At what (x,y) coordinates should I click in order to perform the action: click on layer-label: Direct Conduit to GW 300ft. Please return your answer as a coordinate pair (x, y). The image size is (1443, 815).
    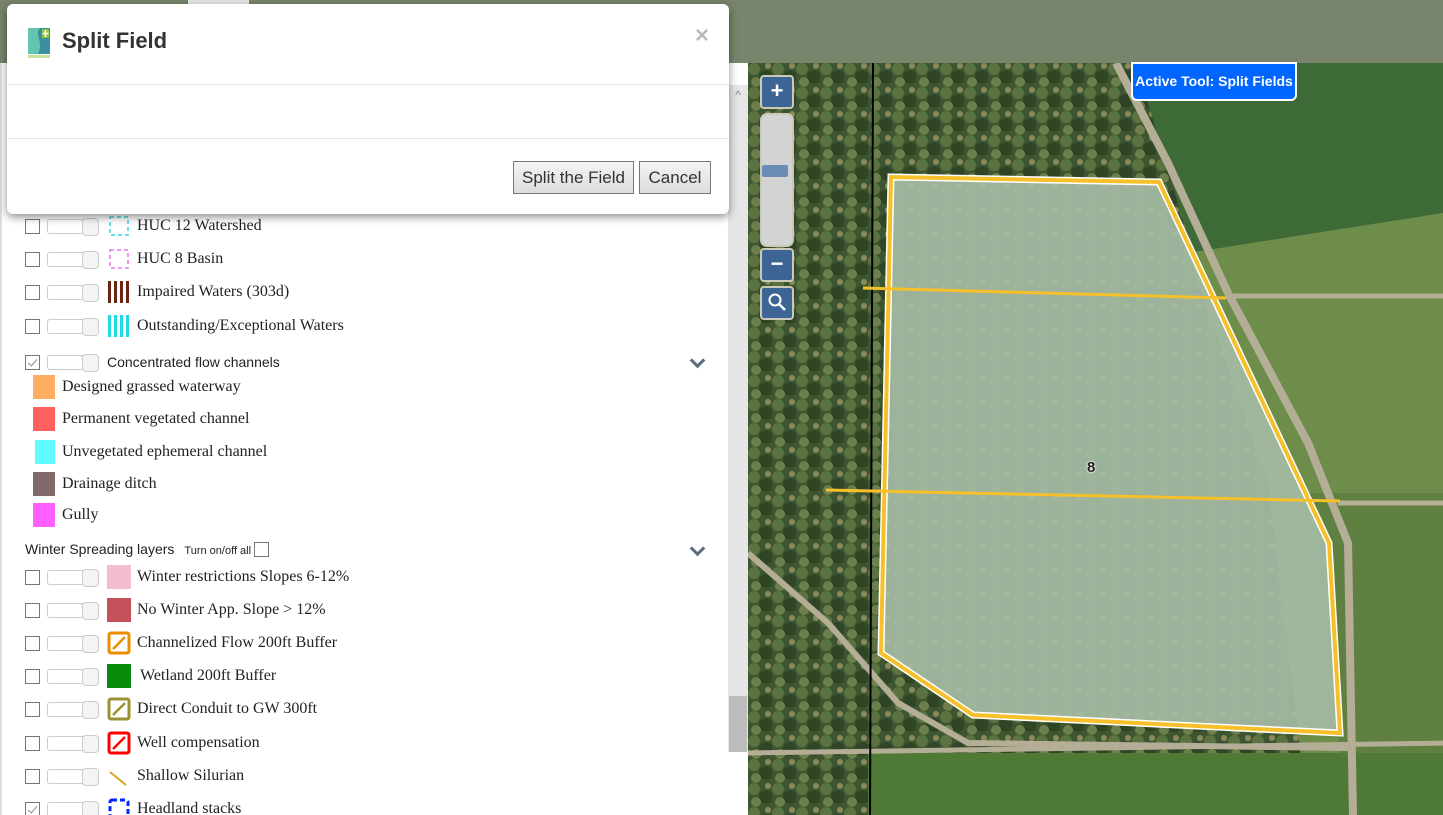
    Looking at the image, I should click on (227, 708).